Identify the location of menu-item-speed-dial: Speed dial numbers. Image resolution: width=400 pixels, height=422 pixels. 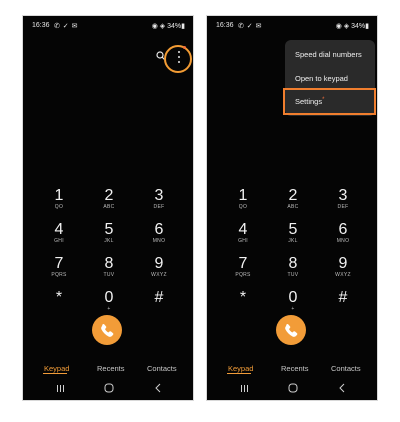
(328, 54).